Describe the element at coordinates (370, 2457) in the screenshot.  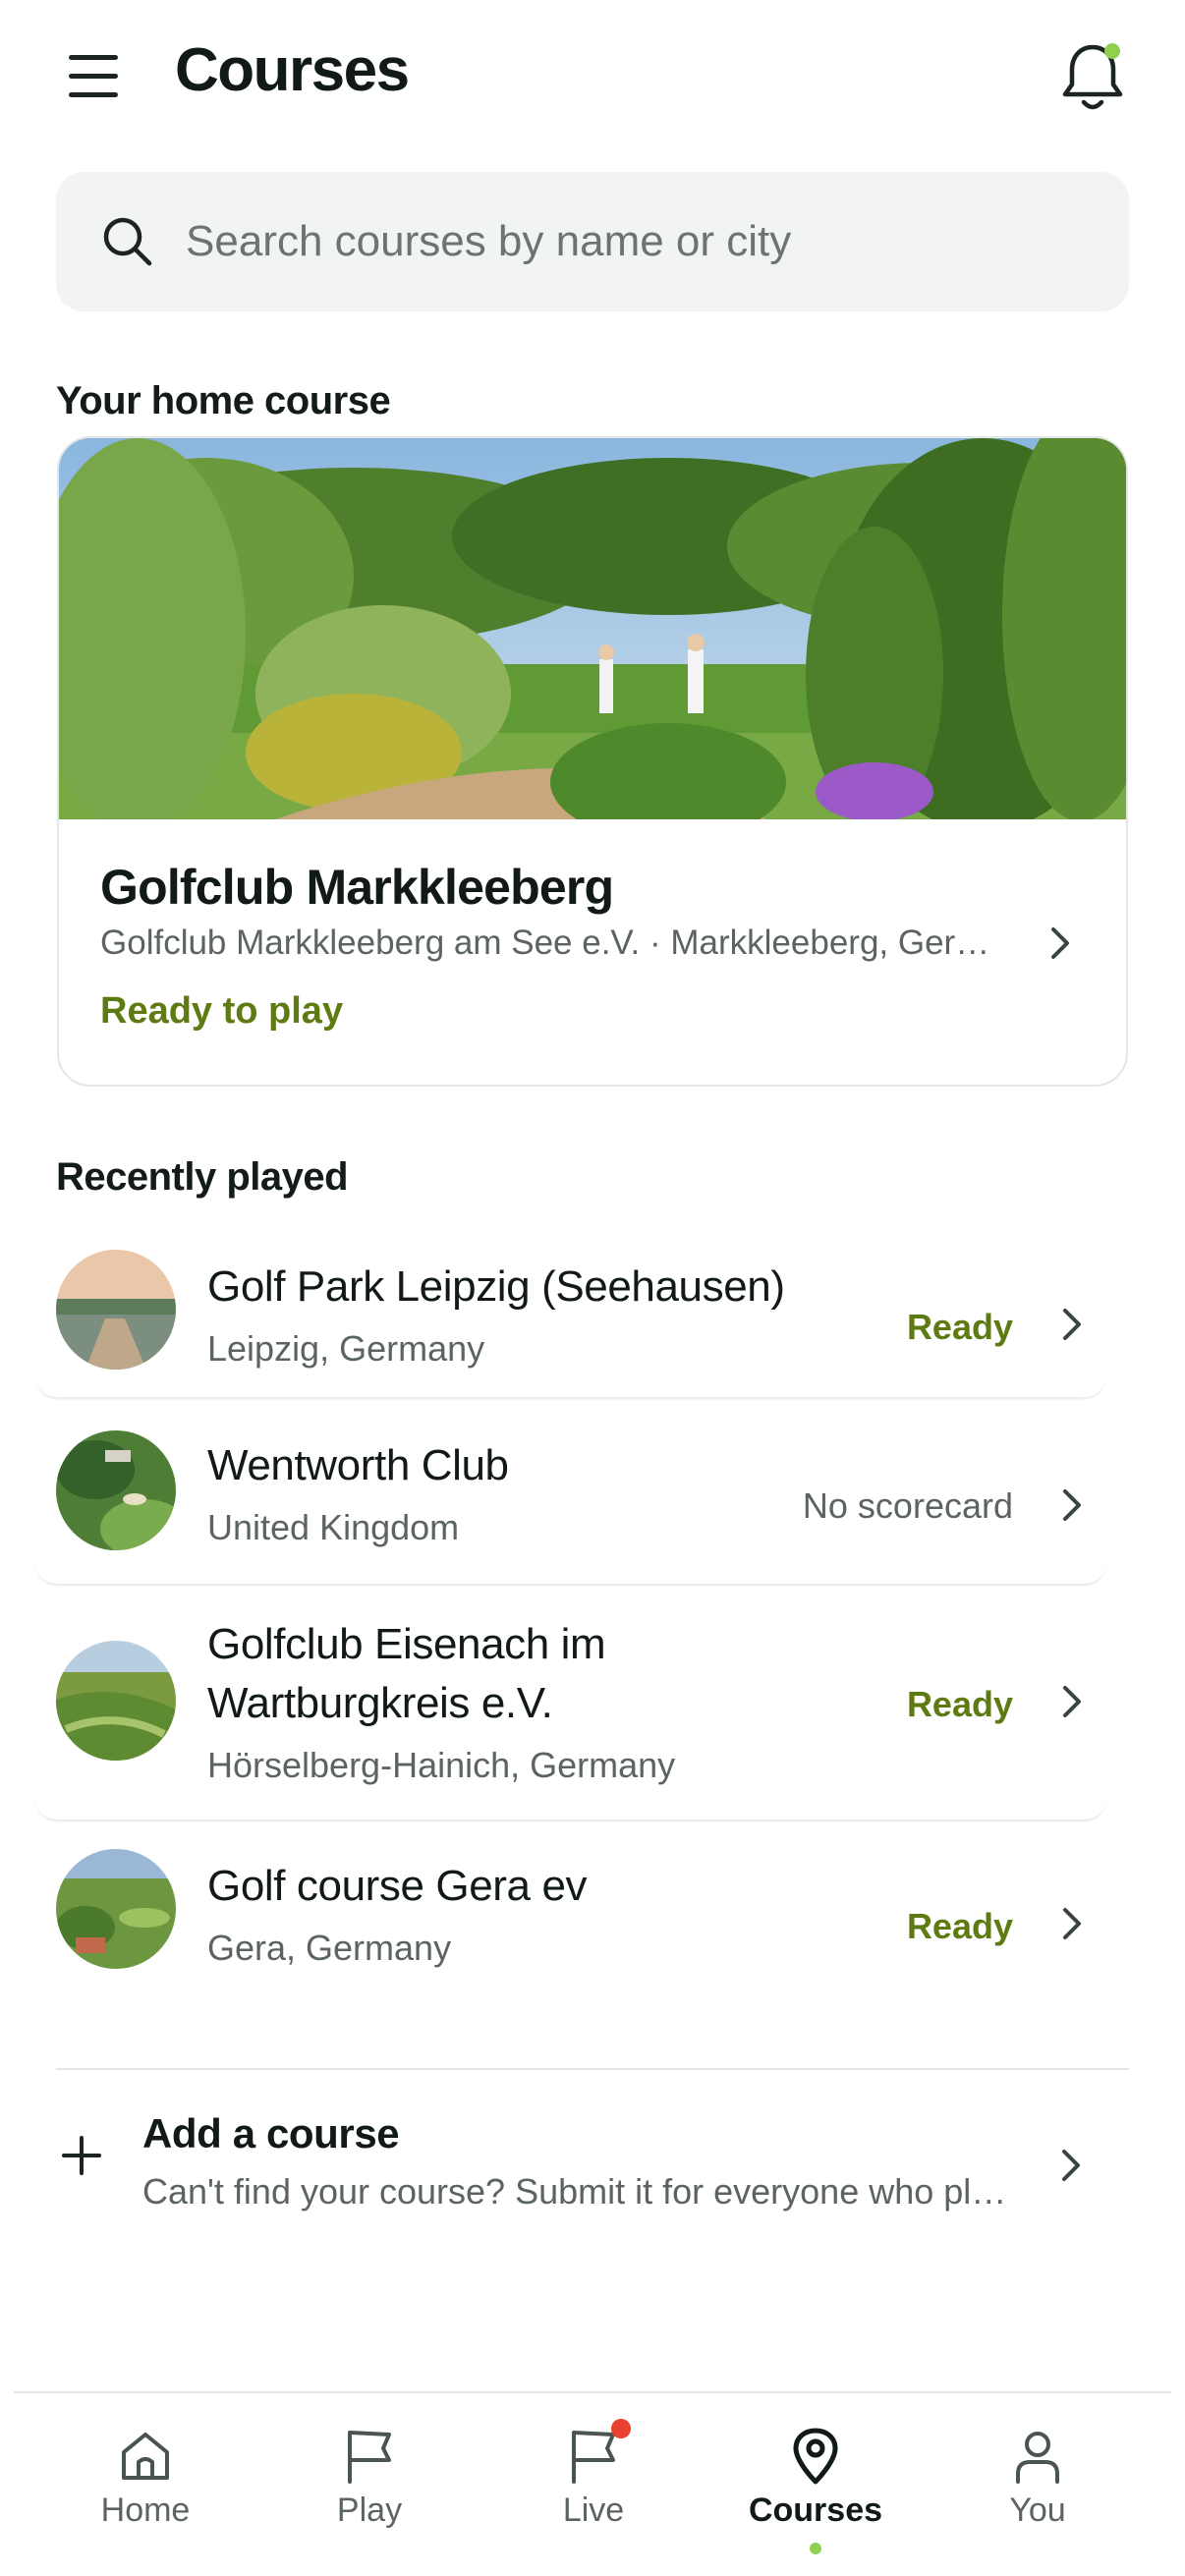
I see `flag-icon` at that location.